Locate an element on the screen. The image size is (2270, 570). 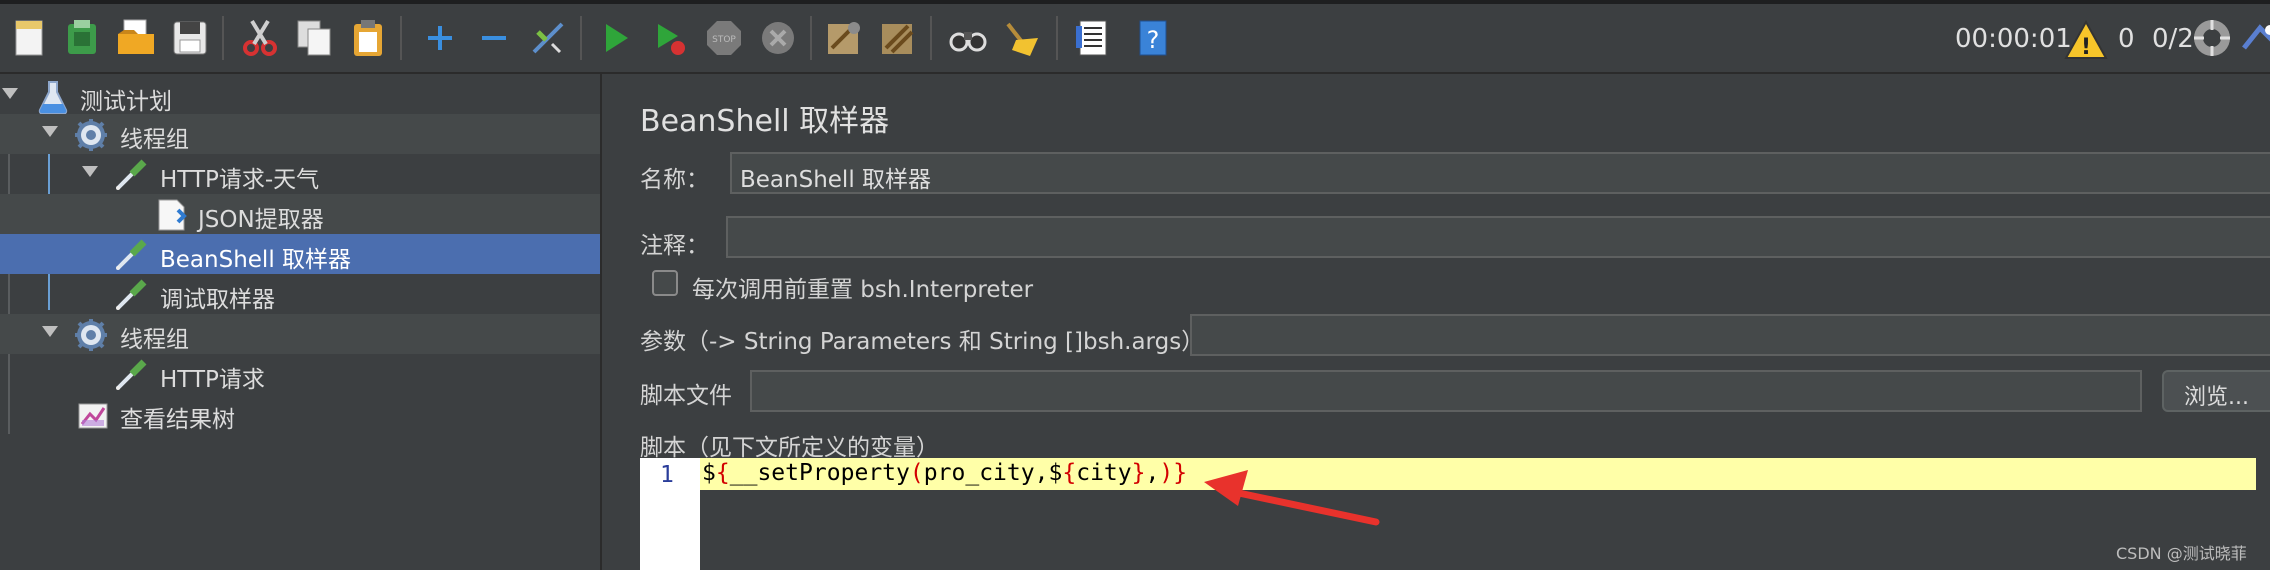
reset-search-icon is located at coordinates (1022, 38).